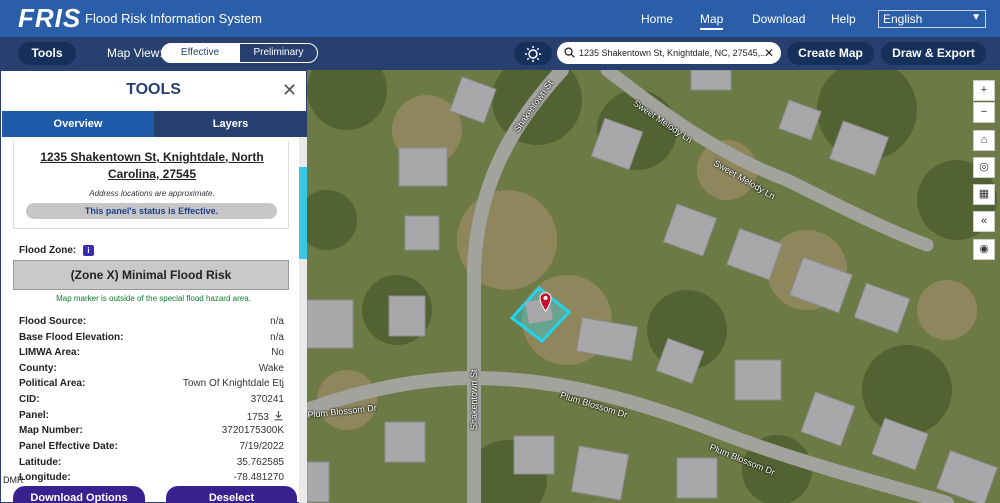 Image resolution: width=1000 pixels, height=503 pixels. I want to click on address-note: Address locations are approximate., so click(152, 193).